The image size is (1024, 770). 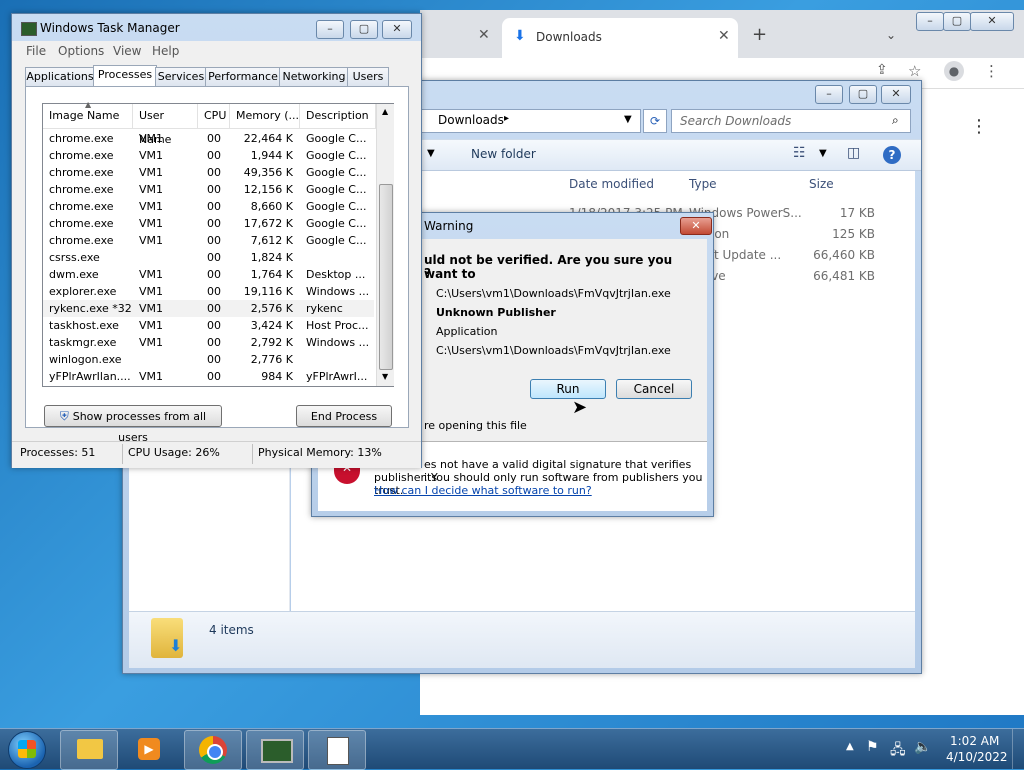 What do you see at coordinates (81, 51) in the screenshot?
I see `menu-options: Options` at bounding box center [81, 51].